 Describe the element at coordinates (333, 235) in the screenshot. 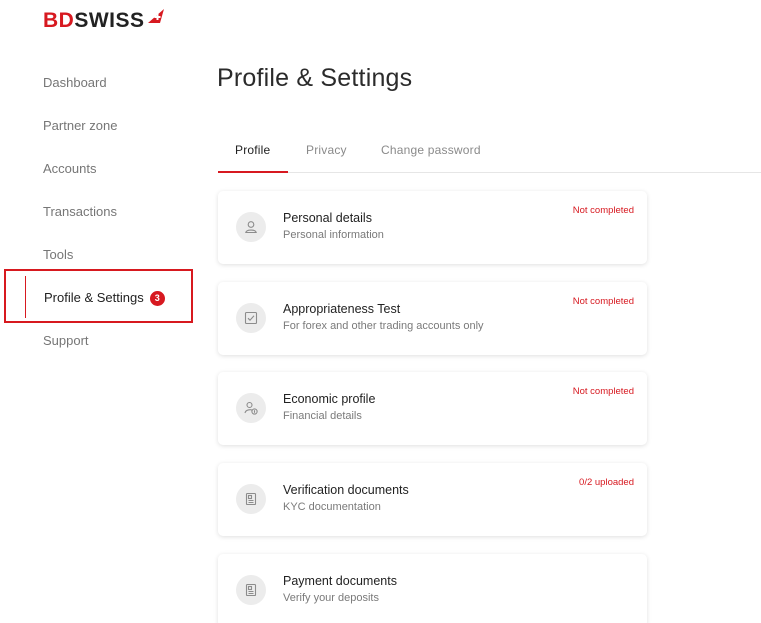

I see `card-subtitle: Personal information` at that location.